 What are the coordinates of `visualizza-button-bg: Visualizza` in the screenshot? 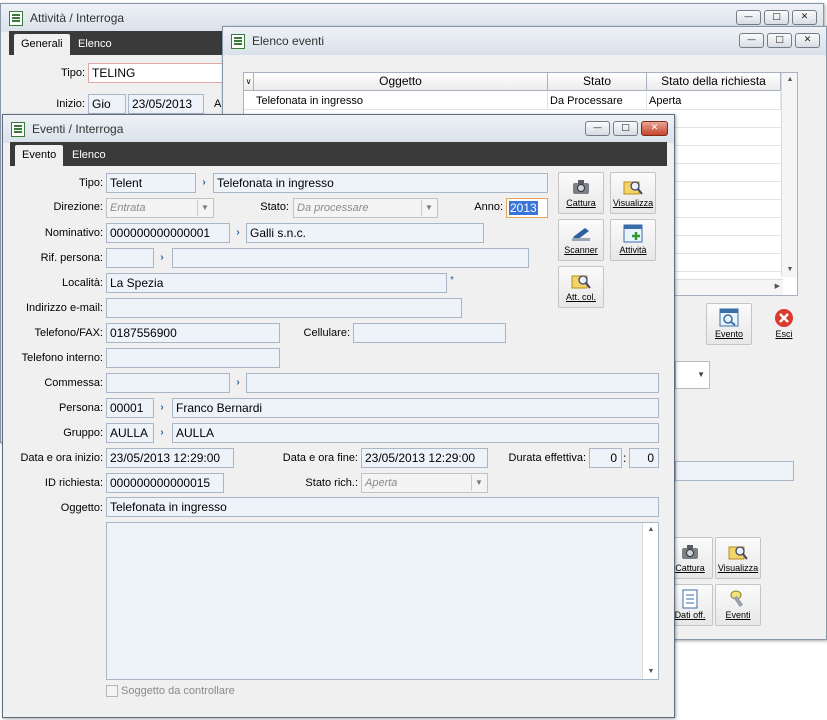 It's located at (738, 558).